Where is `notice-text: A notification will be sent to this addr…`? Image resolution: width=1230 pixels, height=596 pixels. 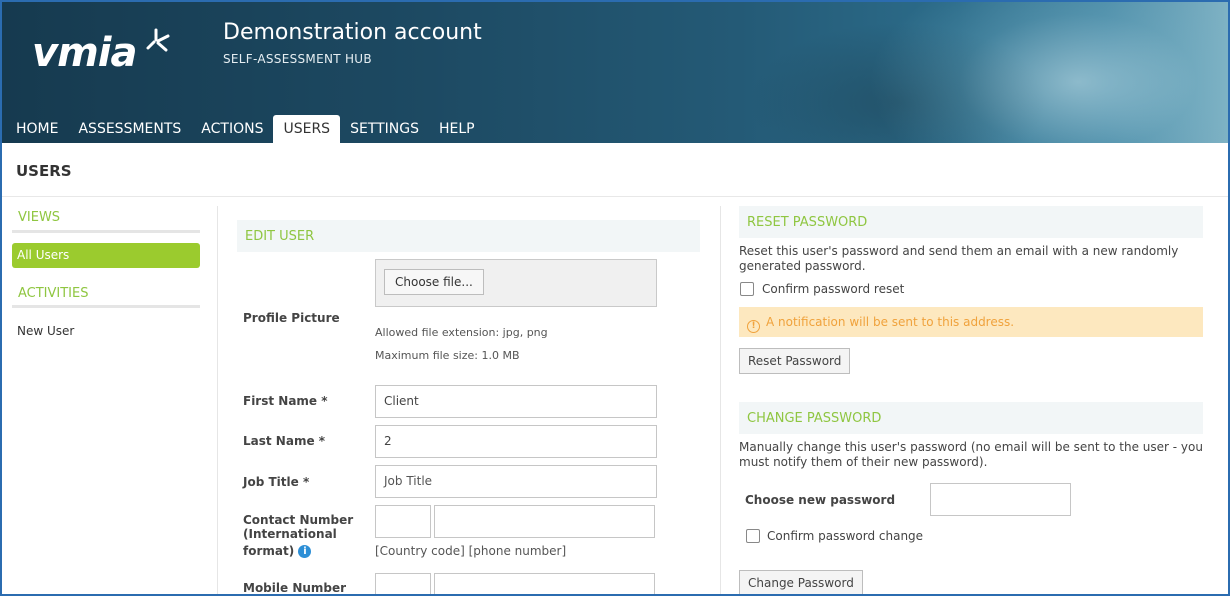
notice-text: A notification will be sent to this addr… is located at coordinates (890, 322).